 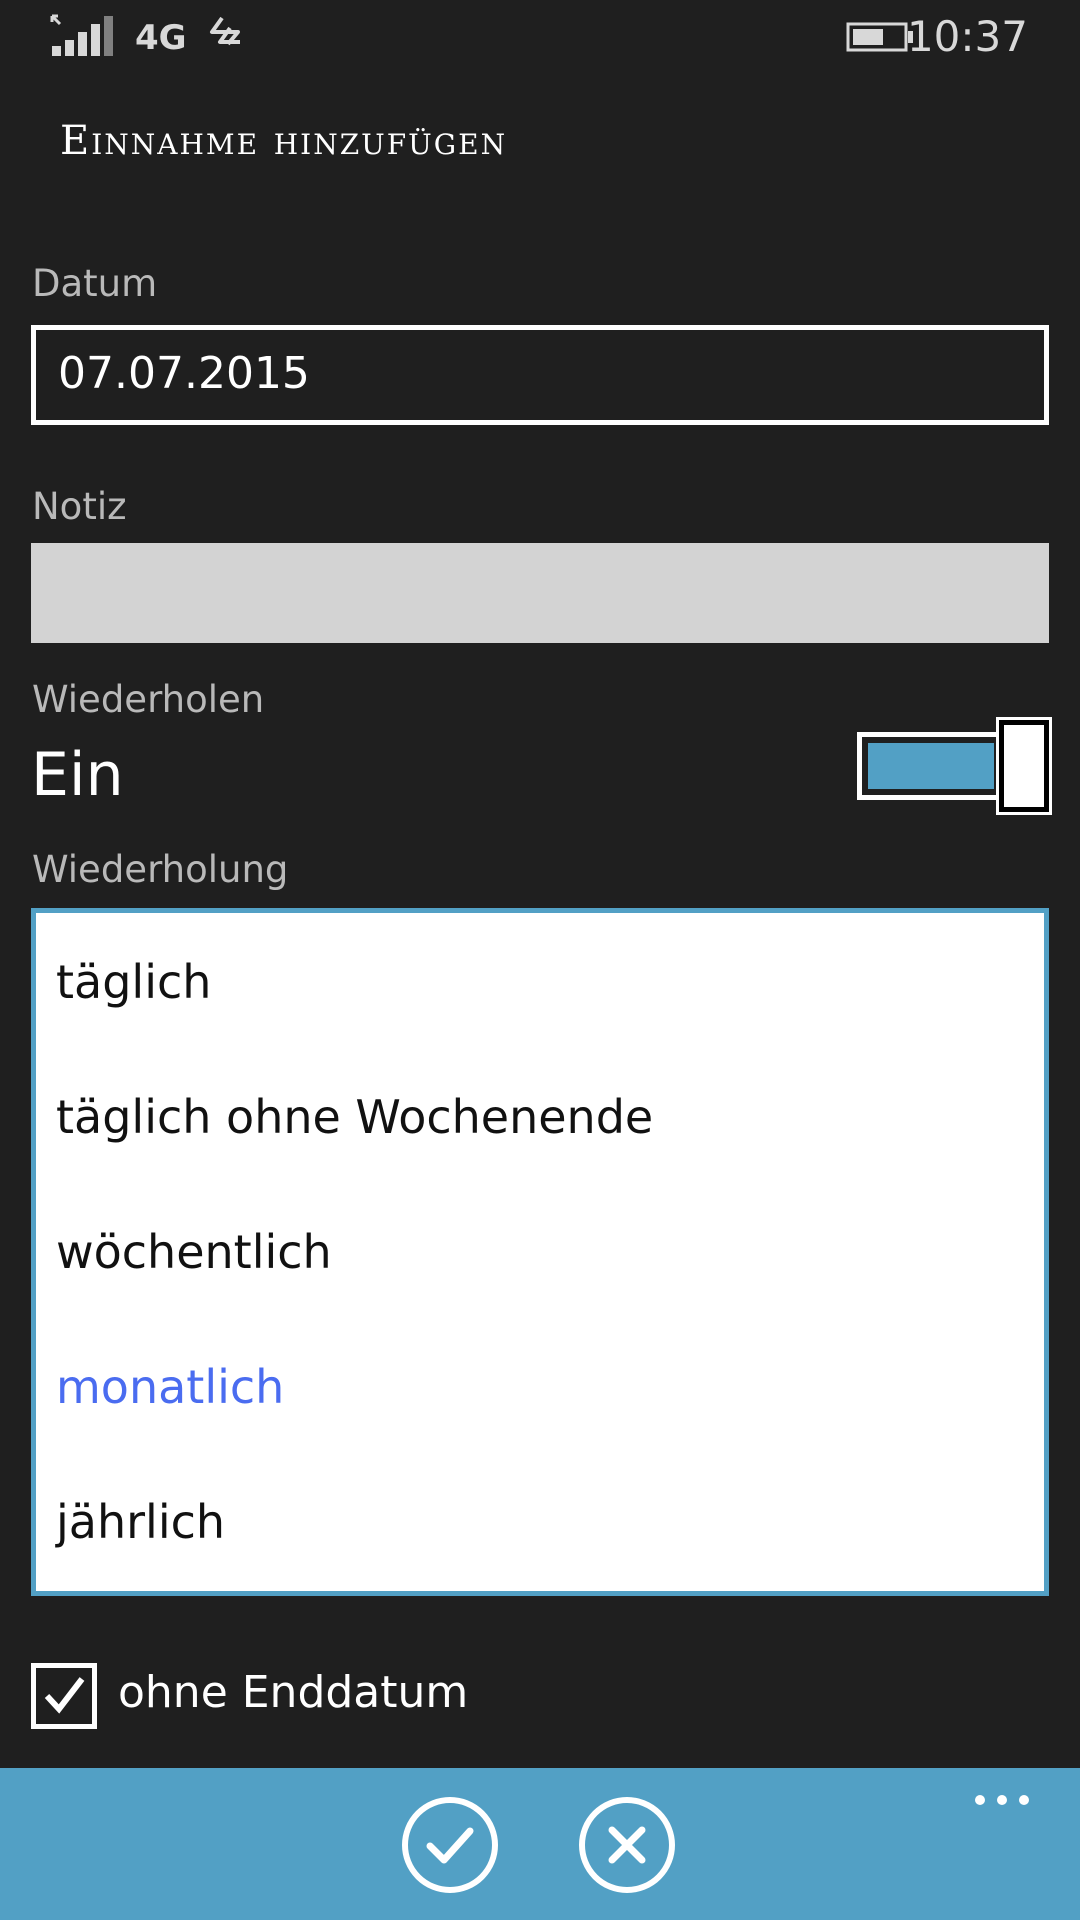 I want to click on close-icon, so click(x=627, y=1845).